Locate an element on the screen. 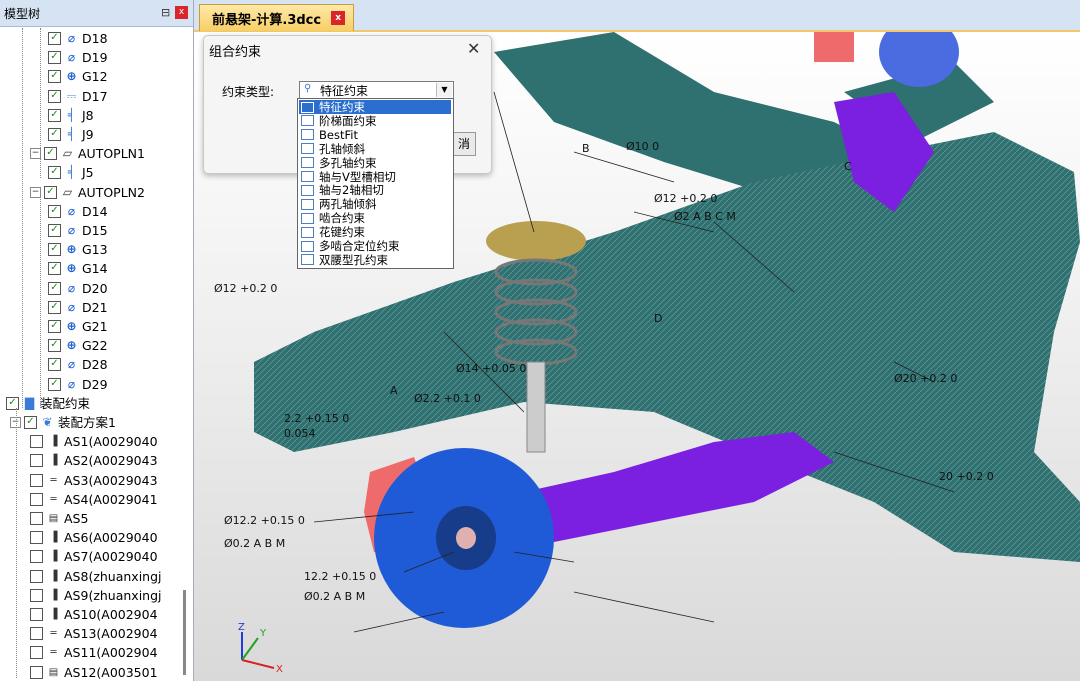 The image size is (1080, 681). tree-item: ▐ AS10(A002904 is located at coordinates (94, 614).